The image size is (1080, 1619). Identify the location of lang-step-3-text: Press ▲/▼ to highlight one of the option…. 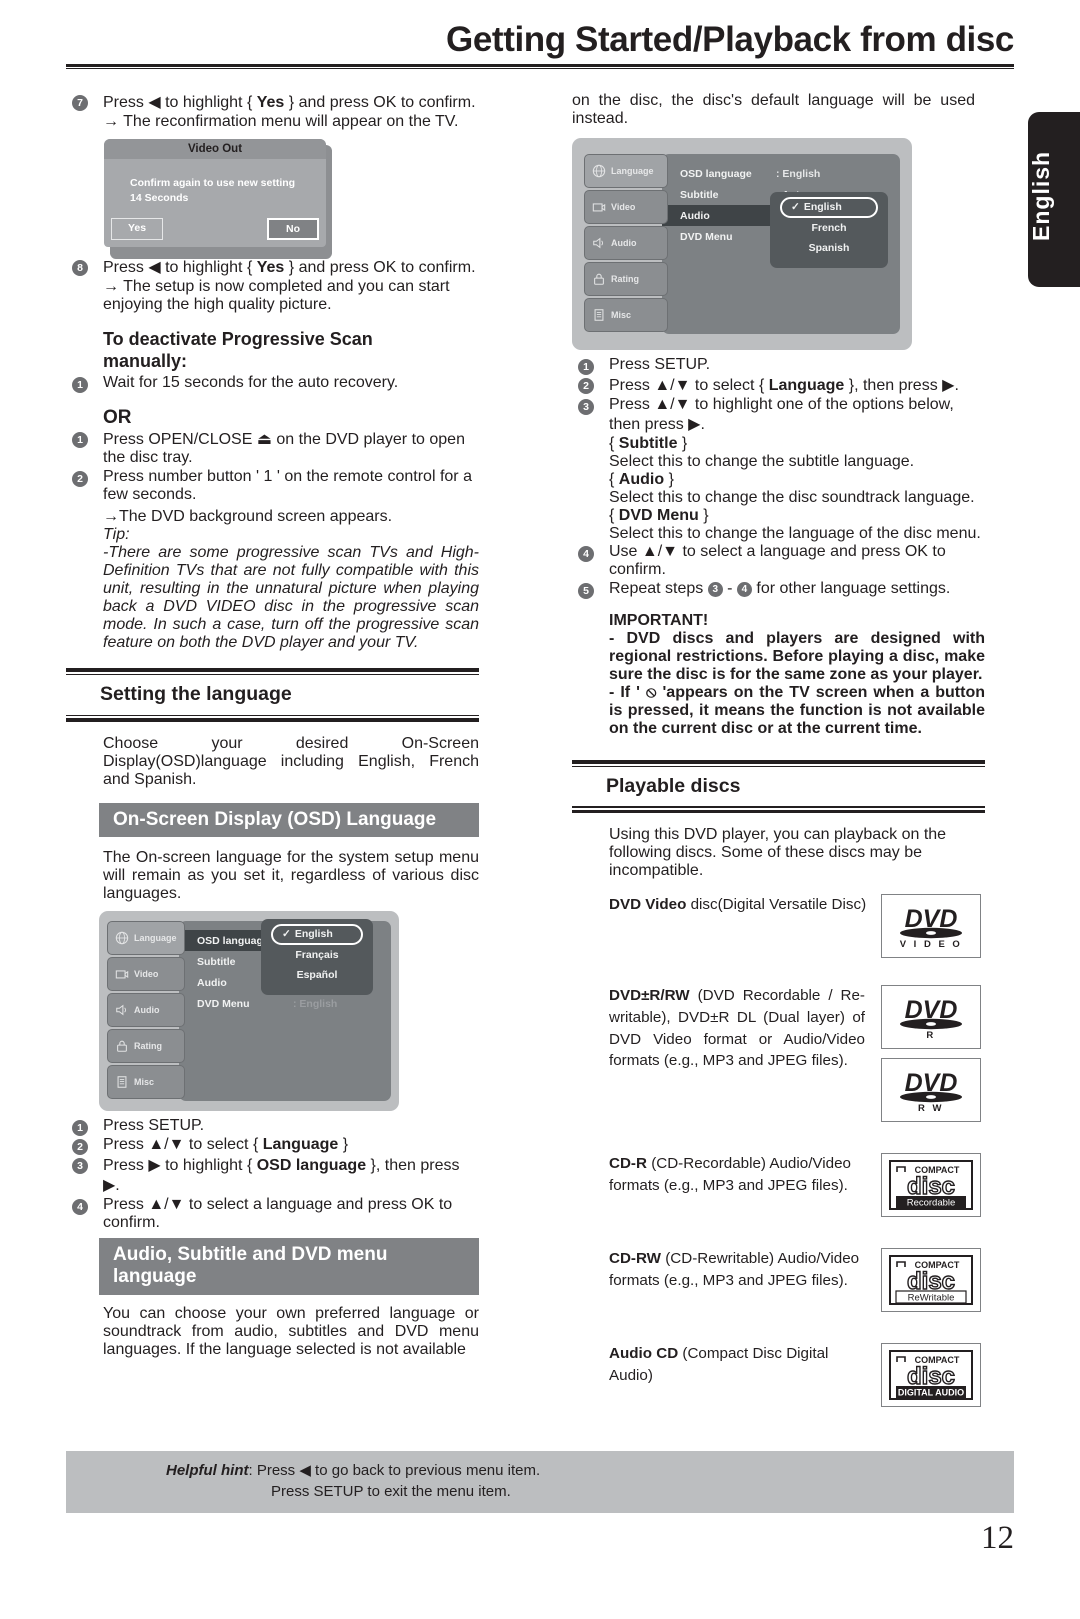
(781, 414).